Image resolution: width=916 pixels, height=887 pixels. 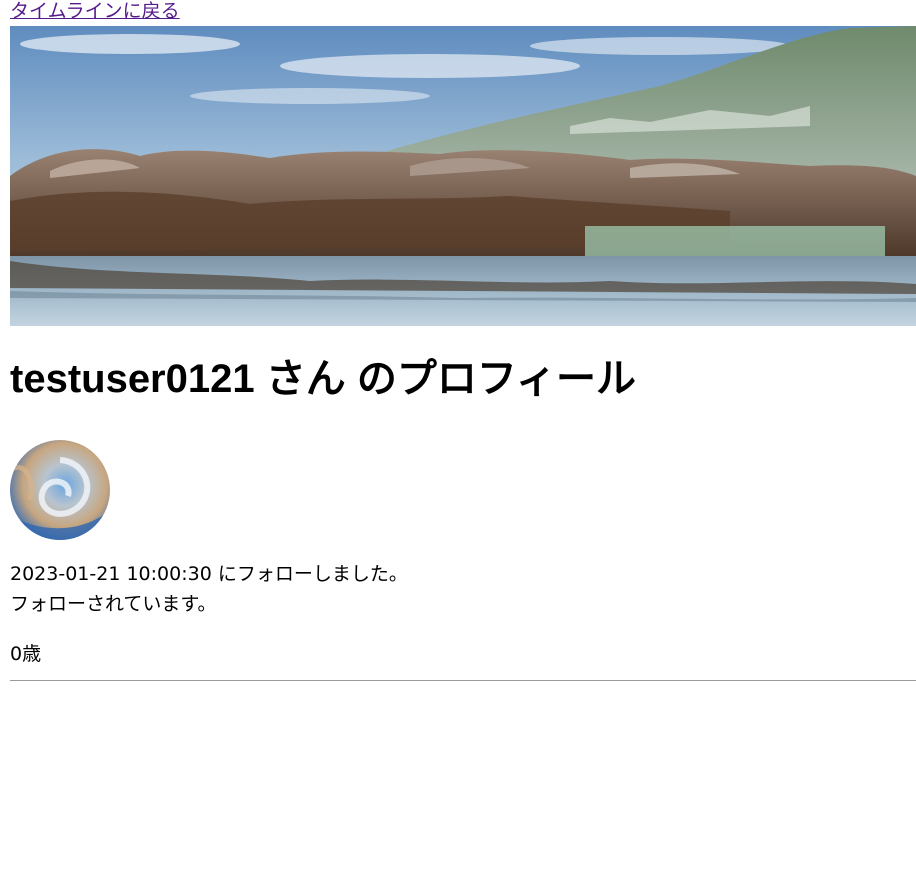 What do you see at coordinates (26, 654) in the screenshot?
I see `age-text: 0歳` at bounding box center [26, 654].